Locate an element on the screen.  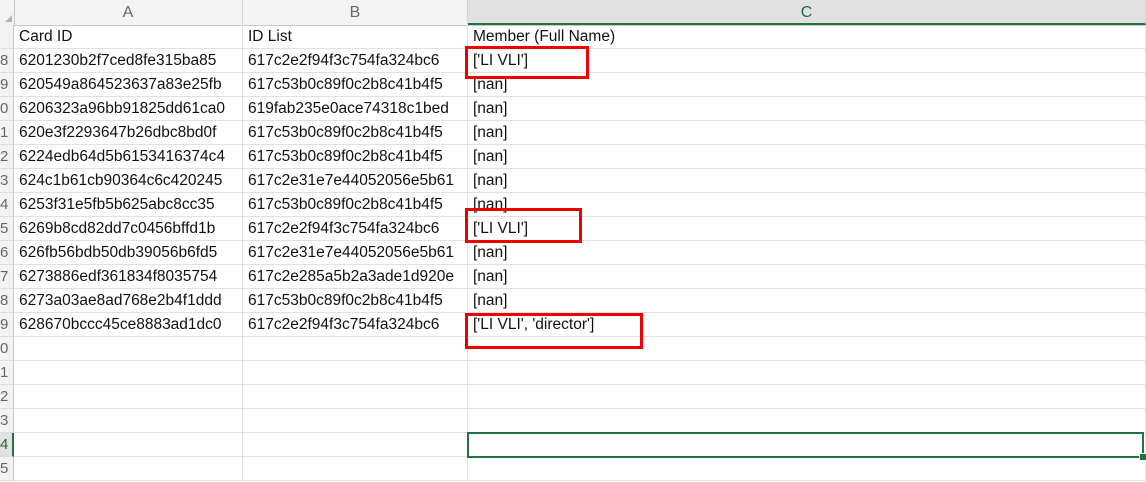
cell-a: 6206323a96bb91825dd61ca0 is located at coordinates (128, 109).